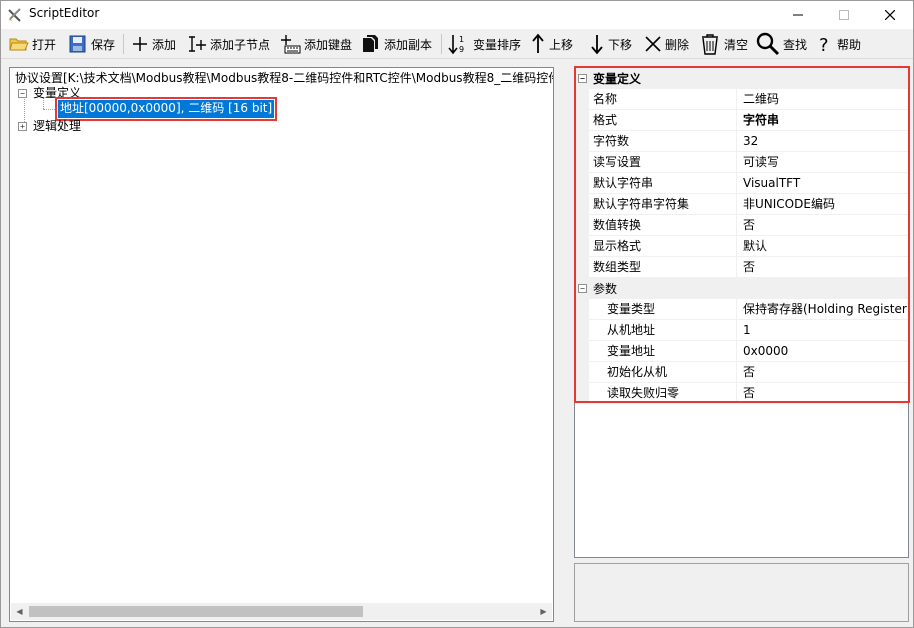 This screenshot has width=914, height=628. I want to click on add-button: 添加, so click(153, 44).